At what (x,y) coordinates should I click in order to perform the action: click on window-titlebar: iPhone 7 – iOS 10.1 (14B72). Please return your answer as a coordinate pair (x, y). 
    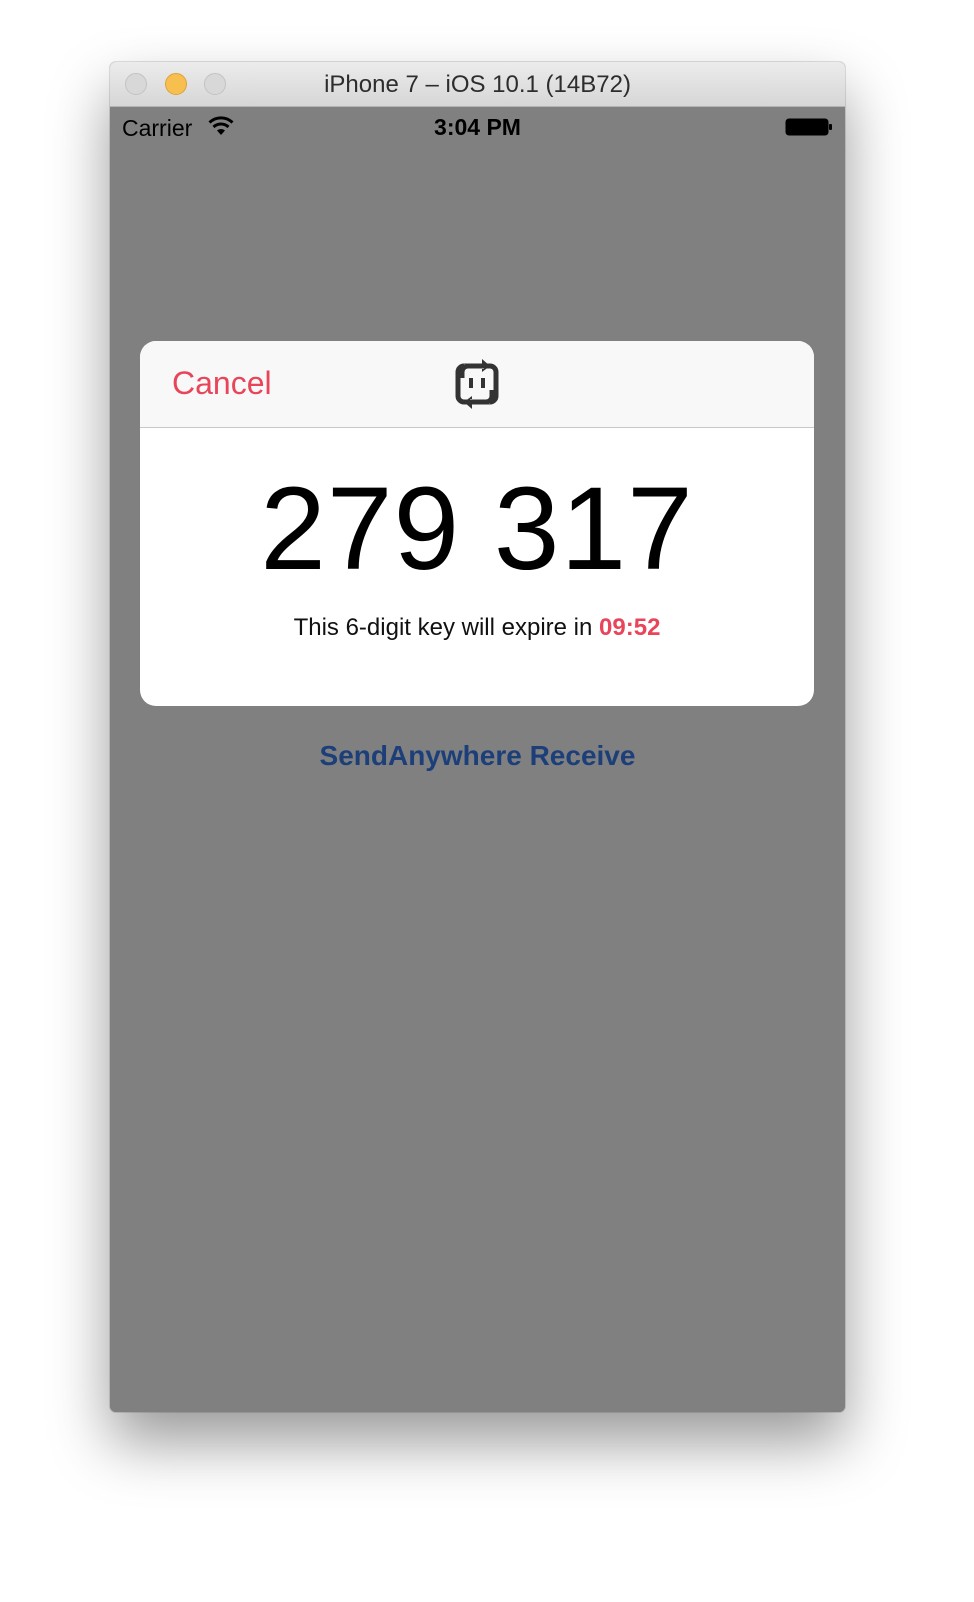
    Looking at the image, I should click on (477, 84).